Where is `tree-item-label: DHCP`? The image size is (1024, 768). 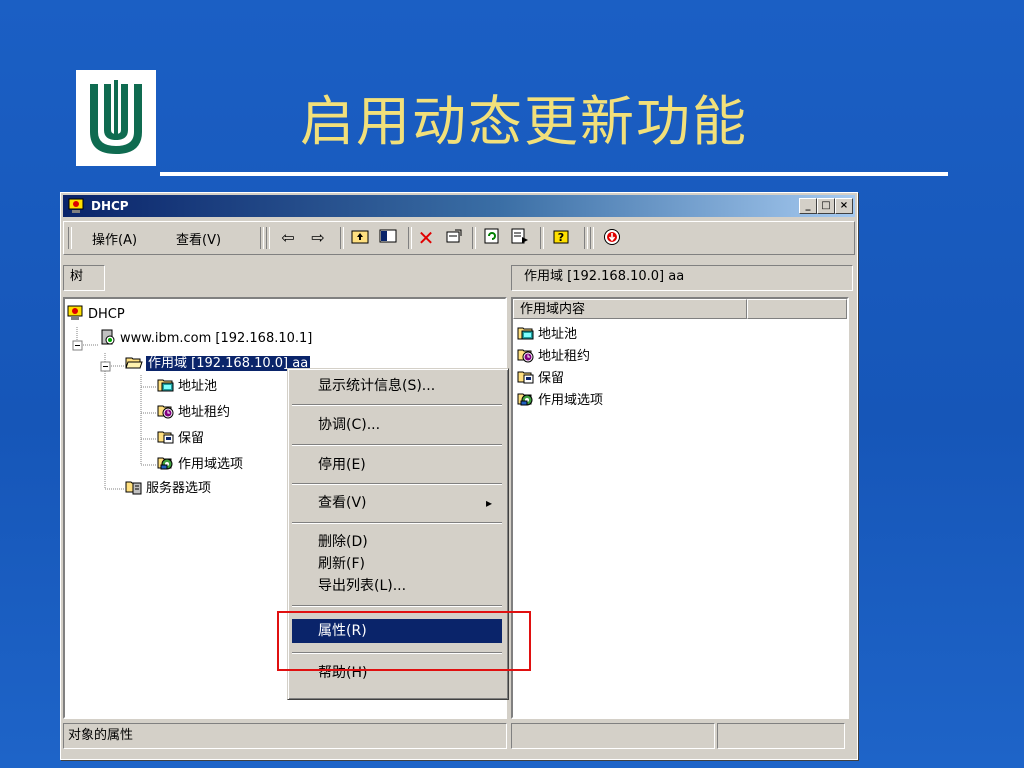 tree-item-label: DHCP is located at coordinates (106, 314).